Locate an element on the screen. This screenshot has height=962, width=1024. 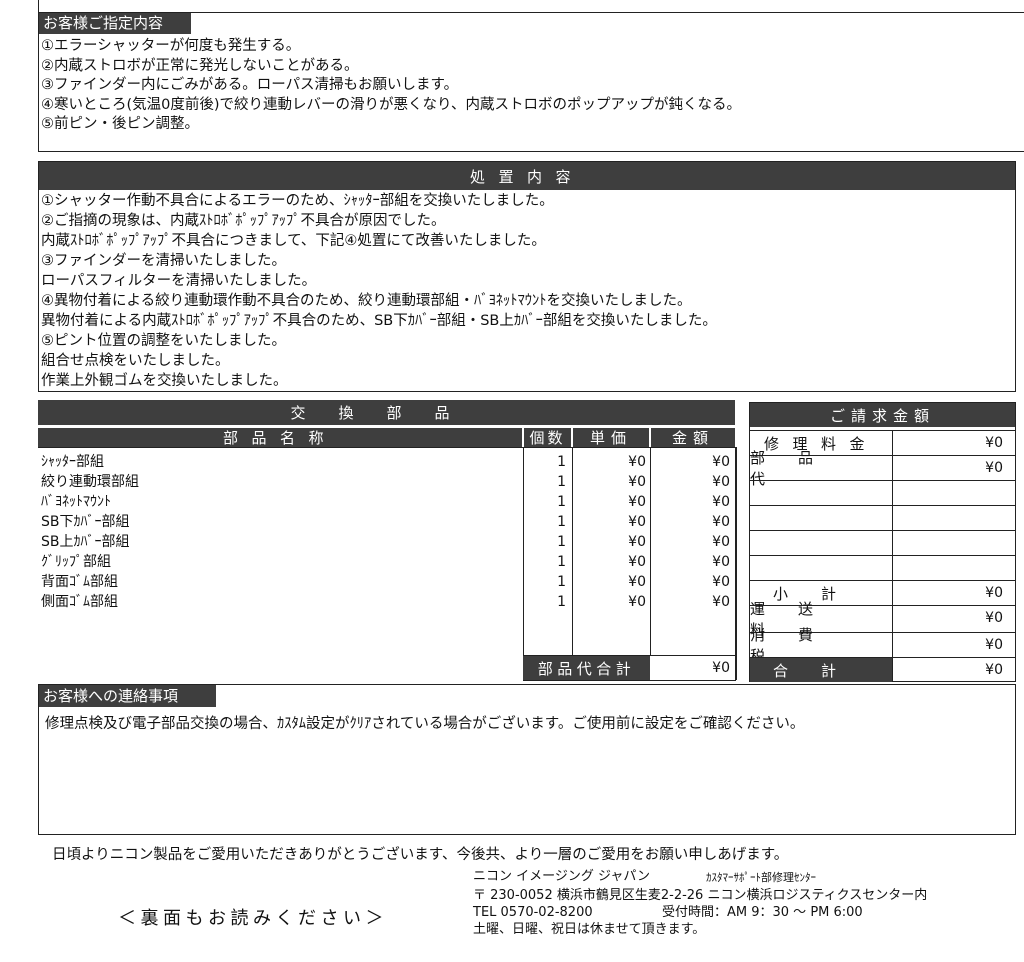
department: ｶｽﾀﾏｰｻﾎﾟｰﾄ部修理ｾﾝﾀｰ is located at coordinates (761, 877).